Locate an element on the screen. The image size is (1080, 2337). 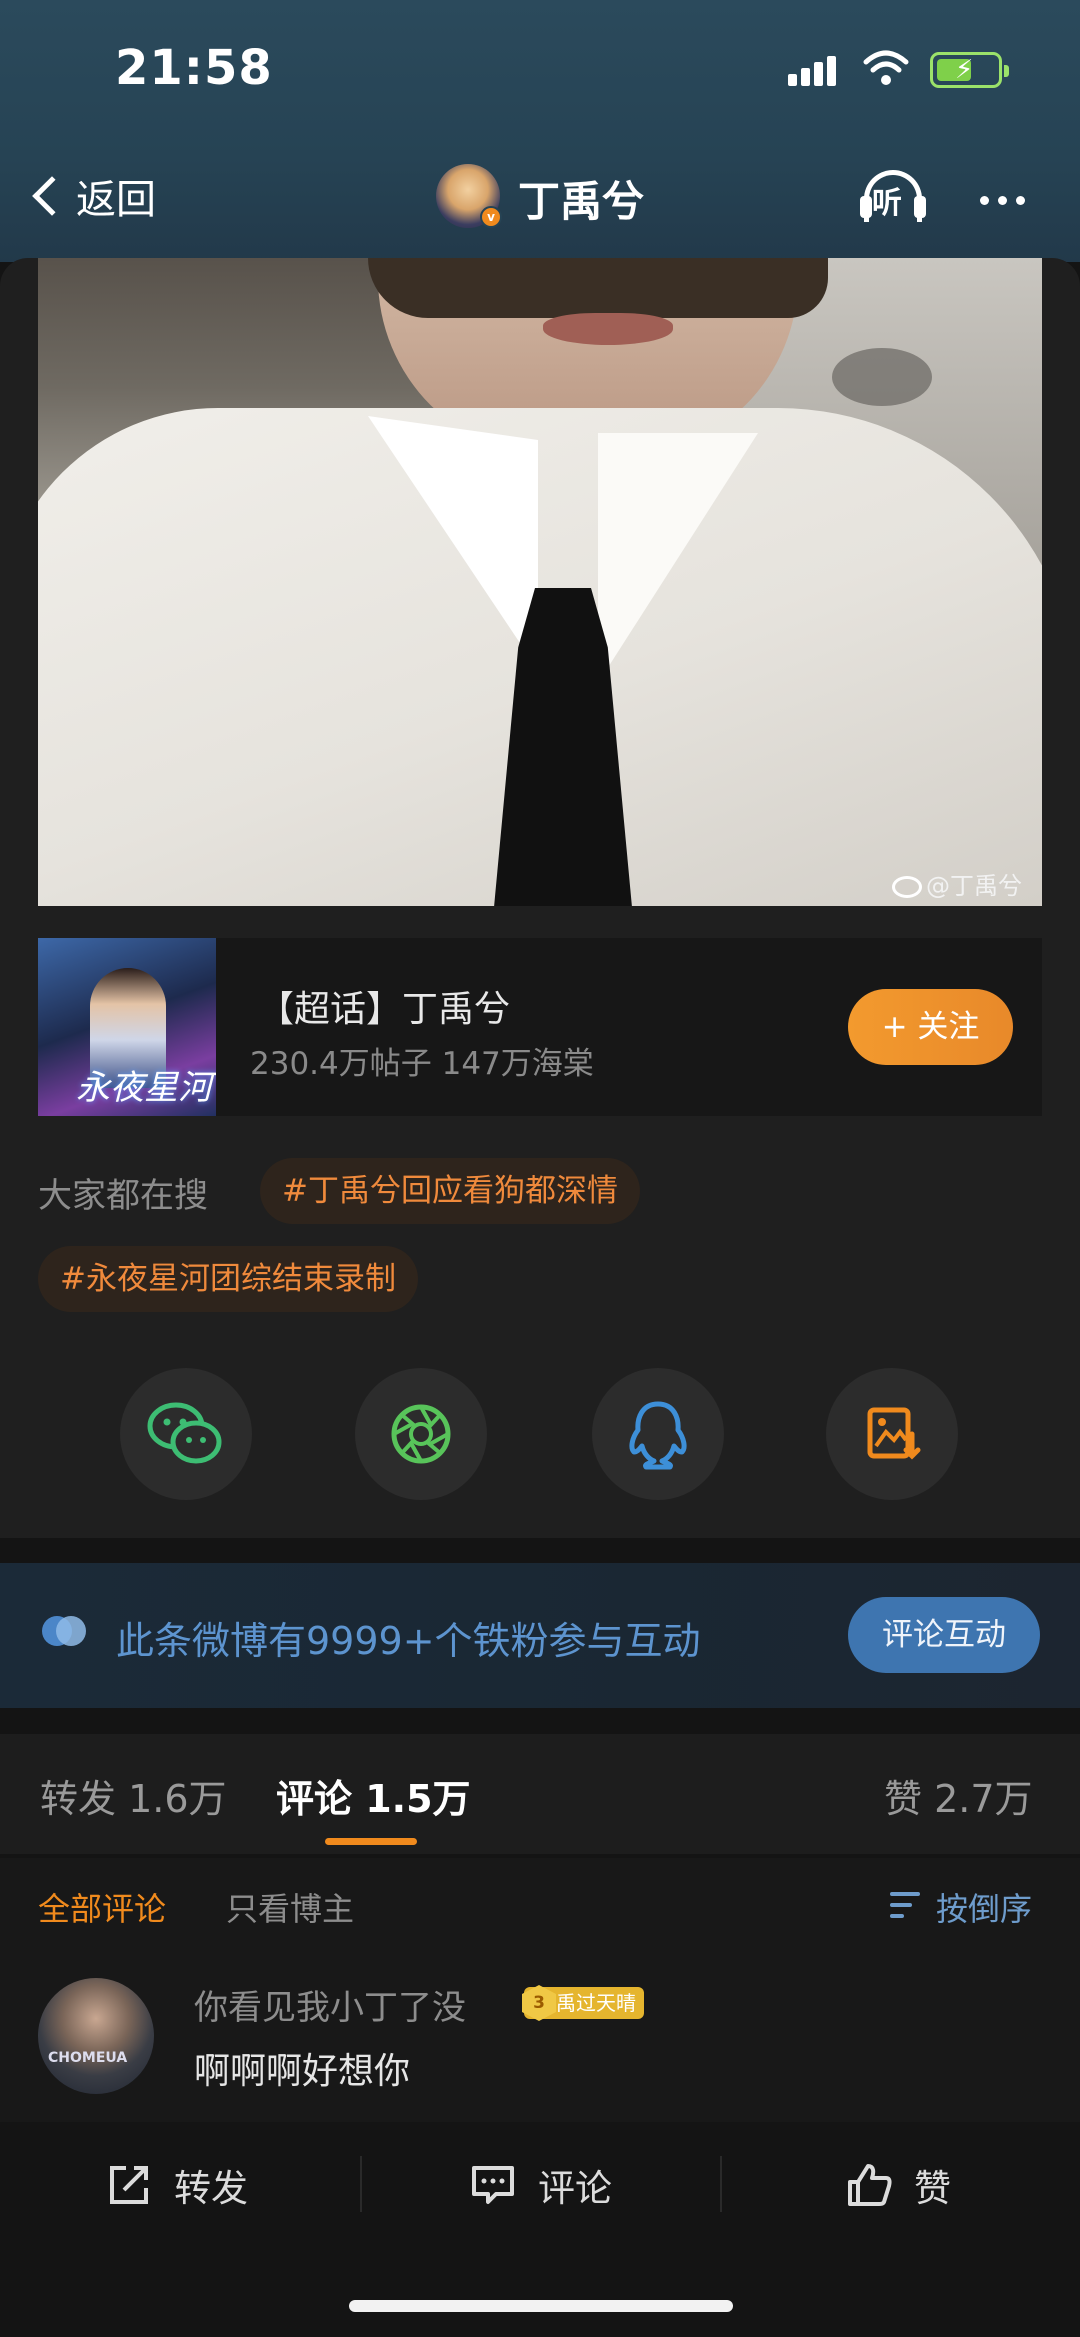
share-wechat-button is located at coordinates (186, 1434).